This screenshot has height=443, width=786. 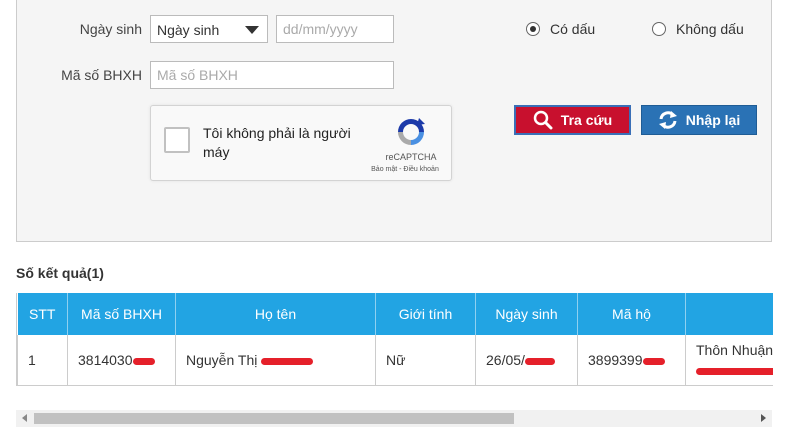 What do you see at coordinates (425, 314) in the screenshot?
I see `col-header-gender: Giới tính` at bounding box center [425, 314].